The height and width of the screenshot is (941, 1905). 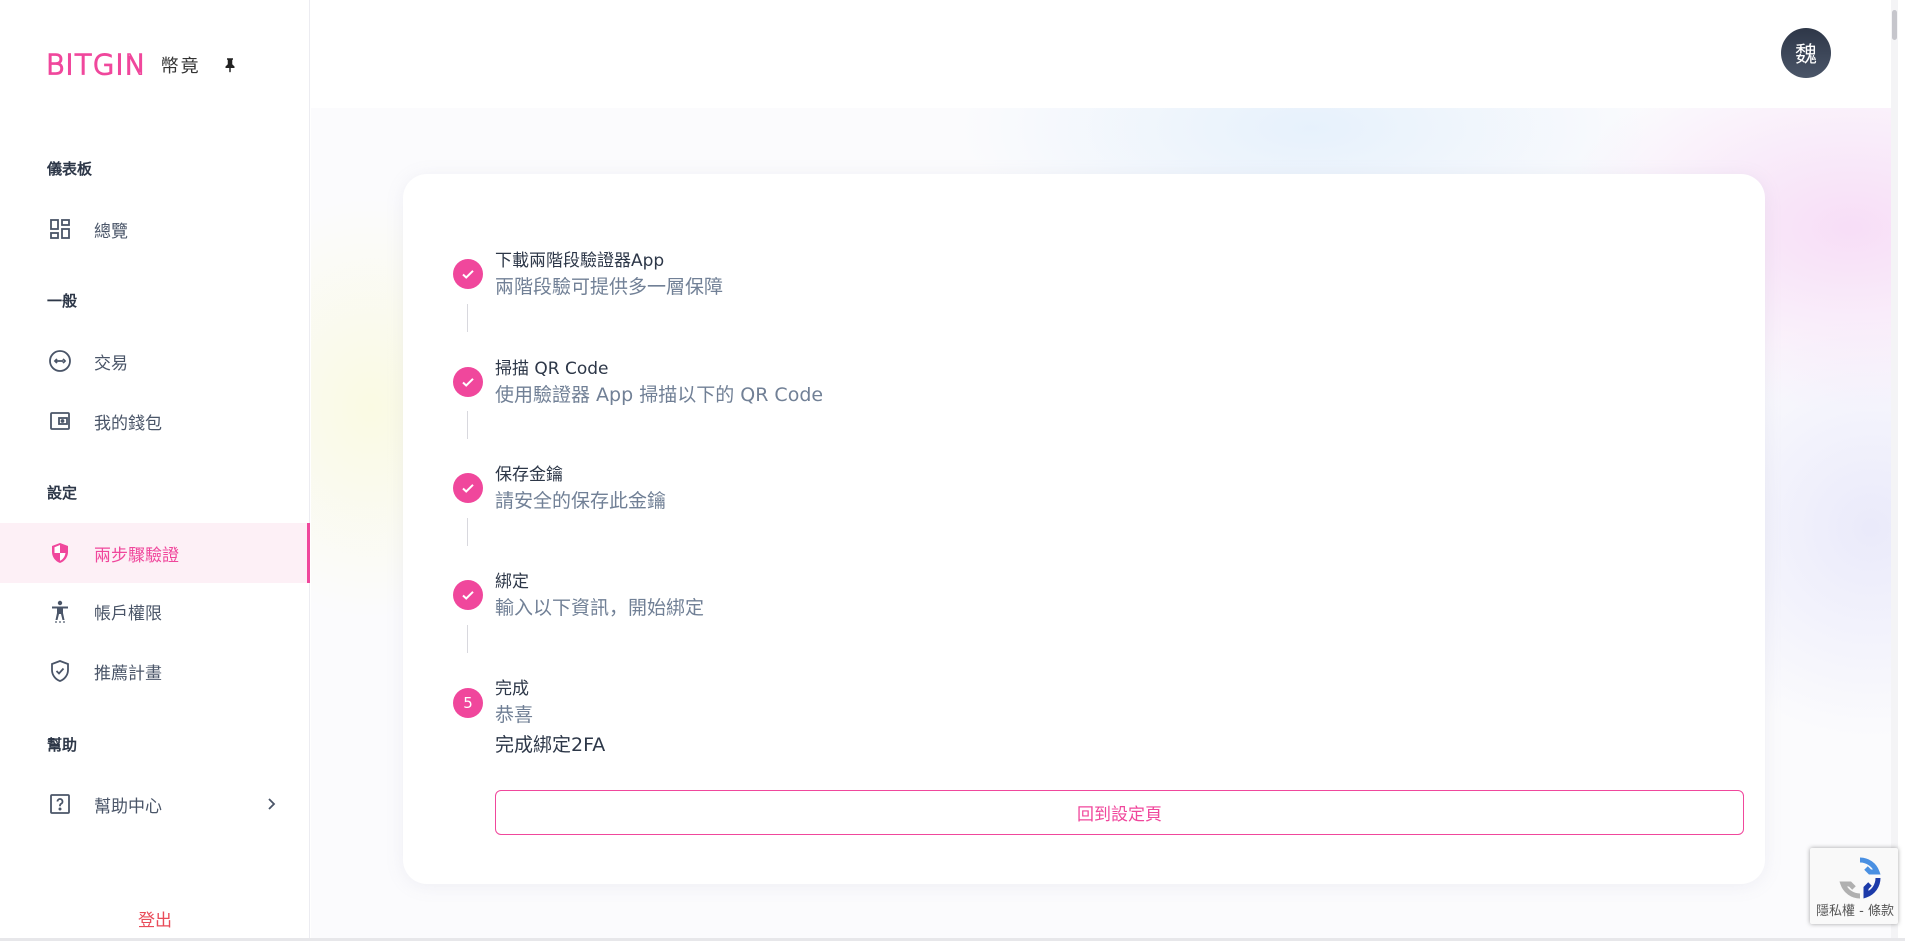 What do you see at coordinates (512, 689) in the screenshot?
I see `step-title: 完成` at bounding box center [512, 689].